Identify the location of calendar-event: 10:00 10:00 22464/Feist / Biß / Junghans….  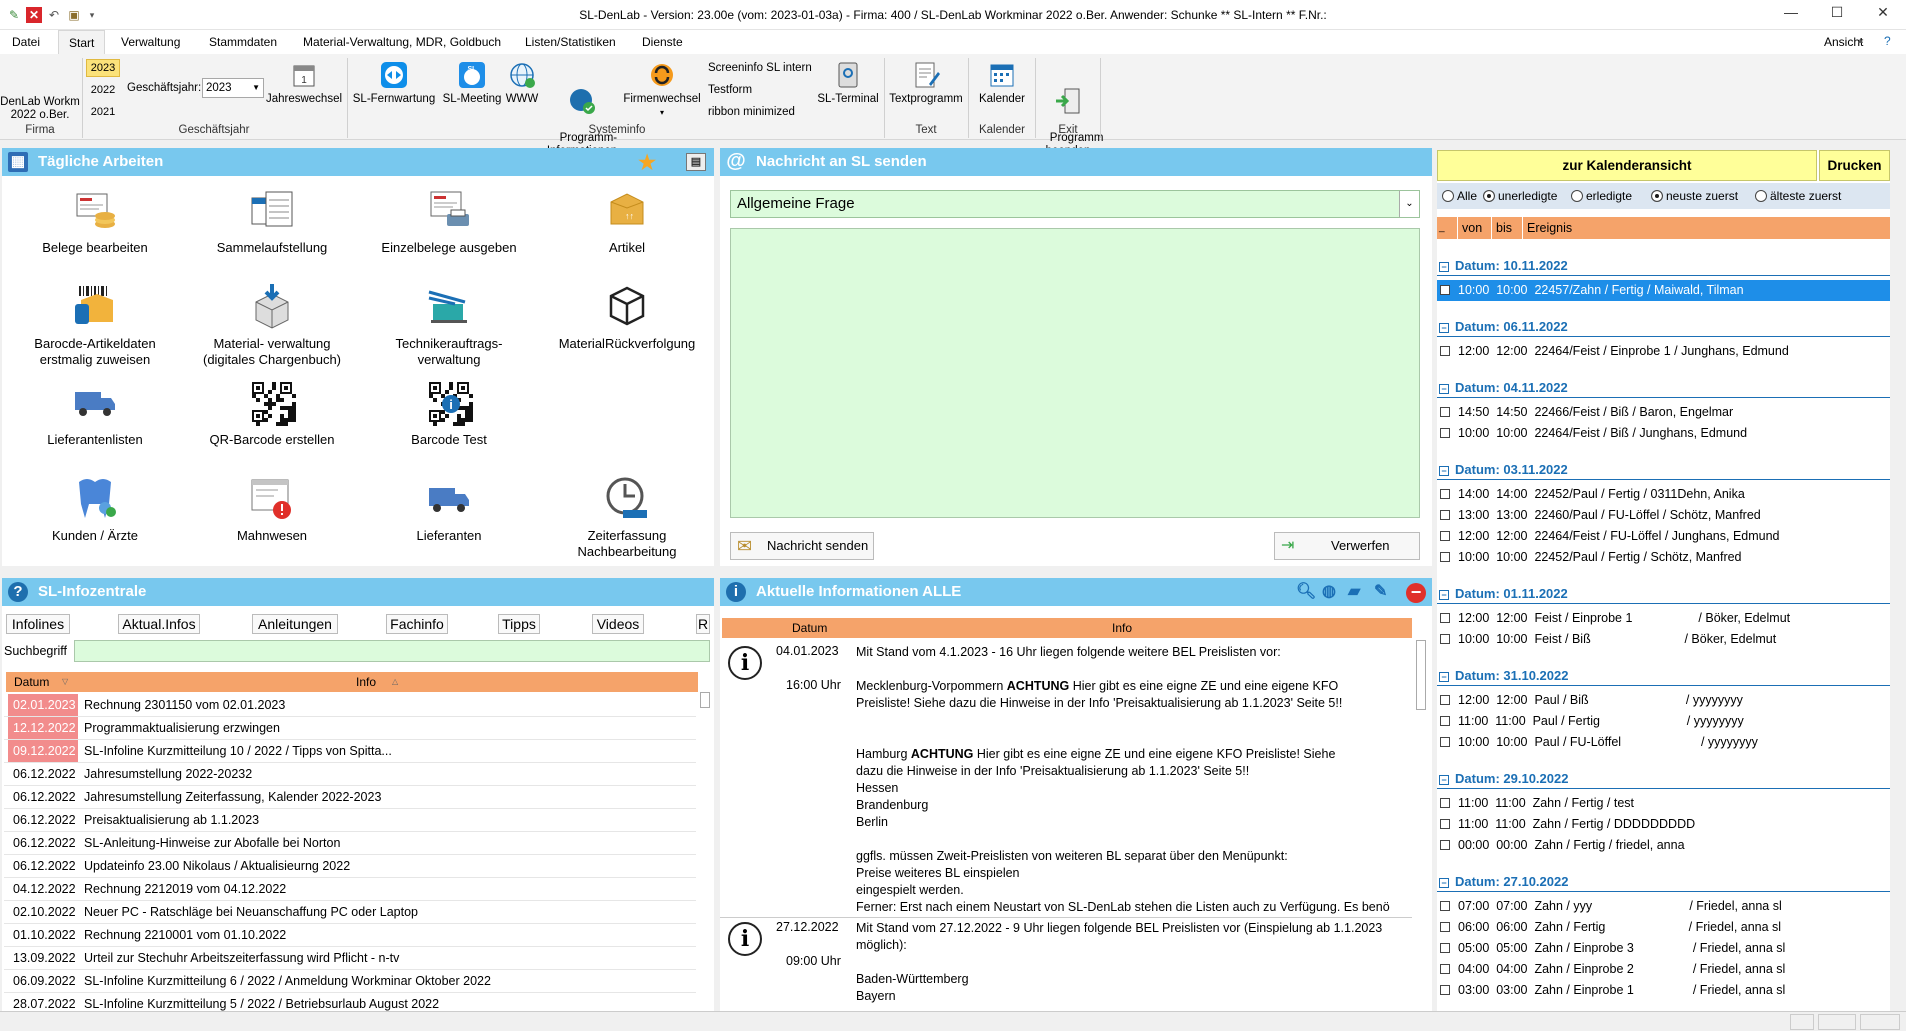
(1663, 433).